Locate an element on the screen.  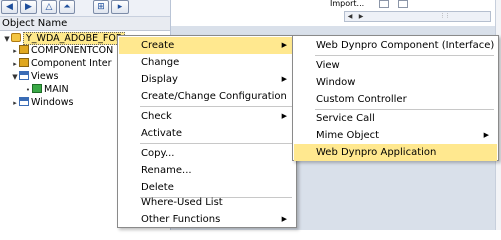
scroll-grip-icon: ⋮⋮ is located at coordinates (445, 16).